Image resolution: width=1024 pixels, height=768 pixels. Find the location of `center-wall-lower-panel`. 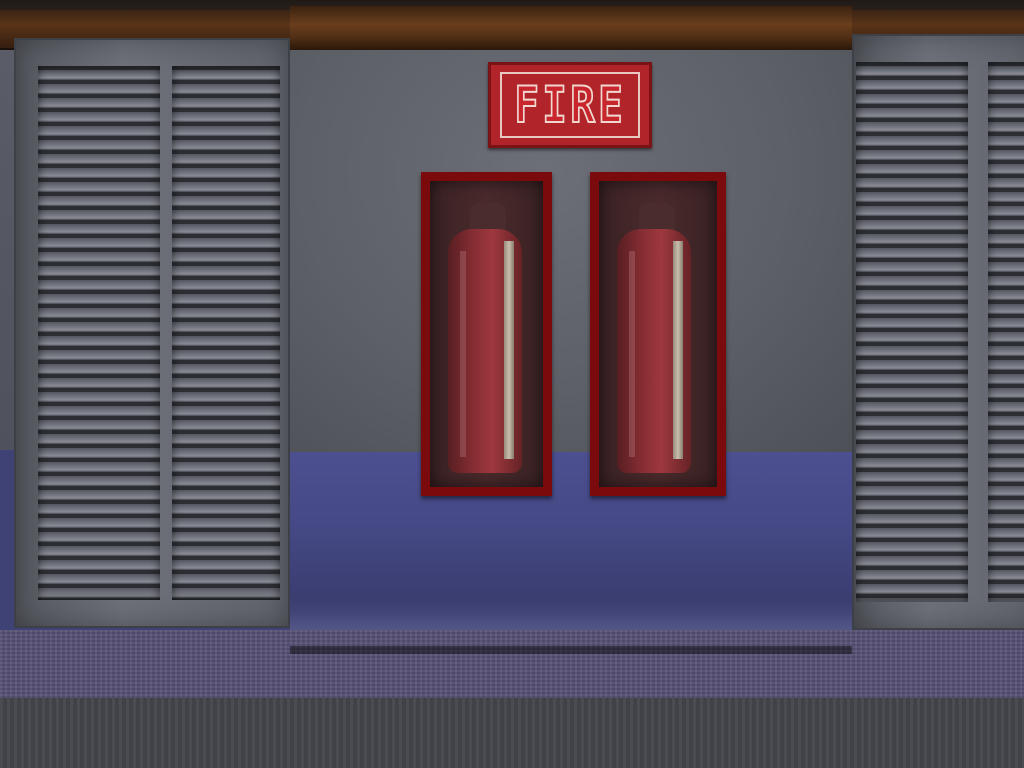

center-wall-lower-panel is located at coordinates (571, 550).